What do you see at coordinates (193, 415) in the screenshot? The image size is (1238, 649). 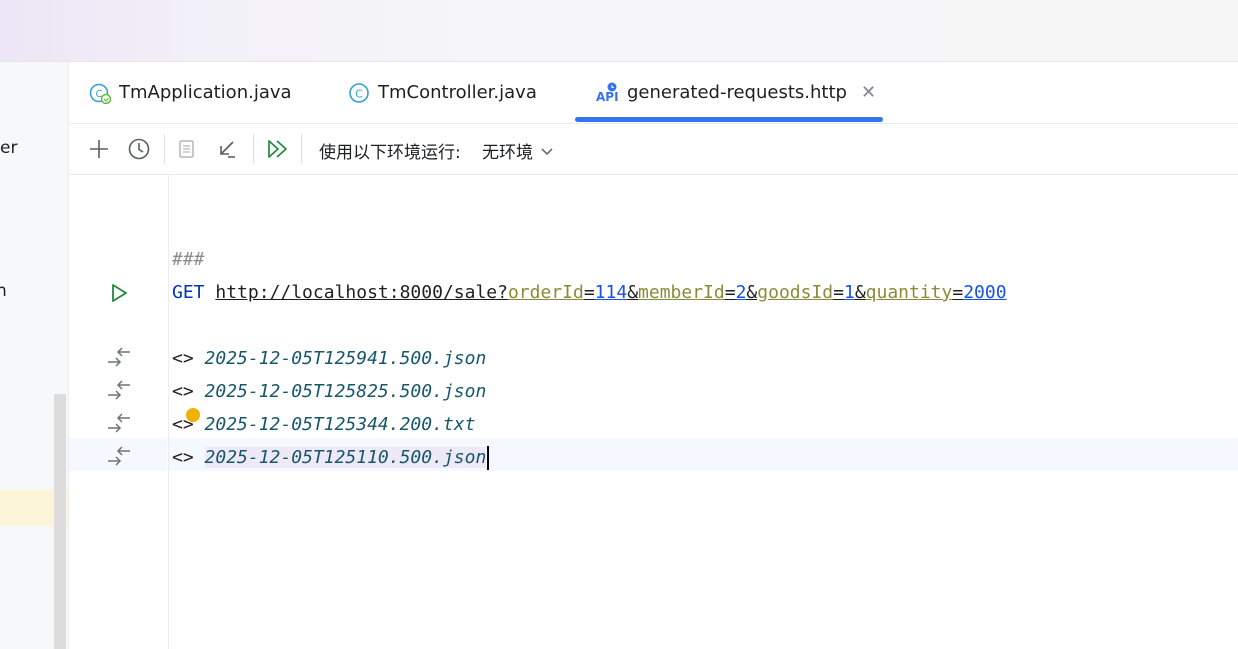 I see `intention-bulb-icon` at bounding box center [193, 415].